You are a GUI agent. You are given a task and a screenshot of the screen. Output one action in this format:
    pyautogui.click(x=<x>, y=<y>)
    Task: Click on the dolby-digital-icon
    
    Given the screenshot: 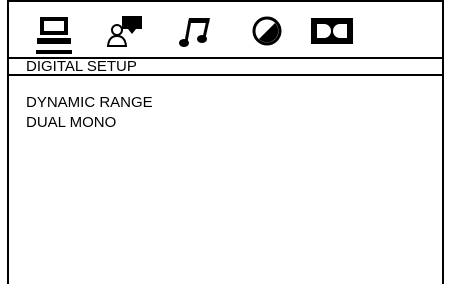 What is the action you would take?
    pyautogui.click(x=332, y=32)
    